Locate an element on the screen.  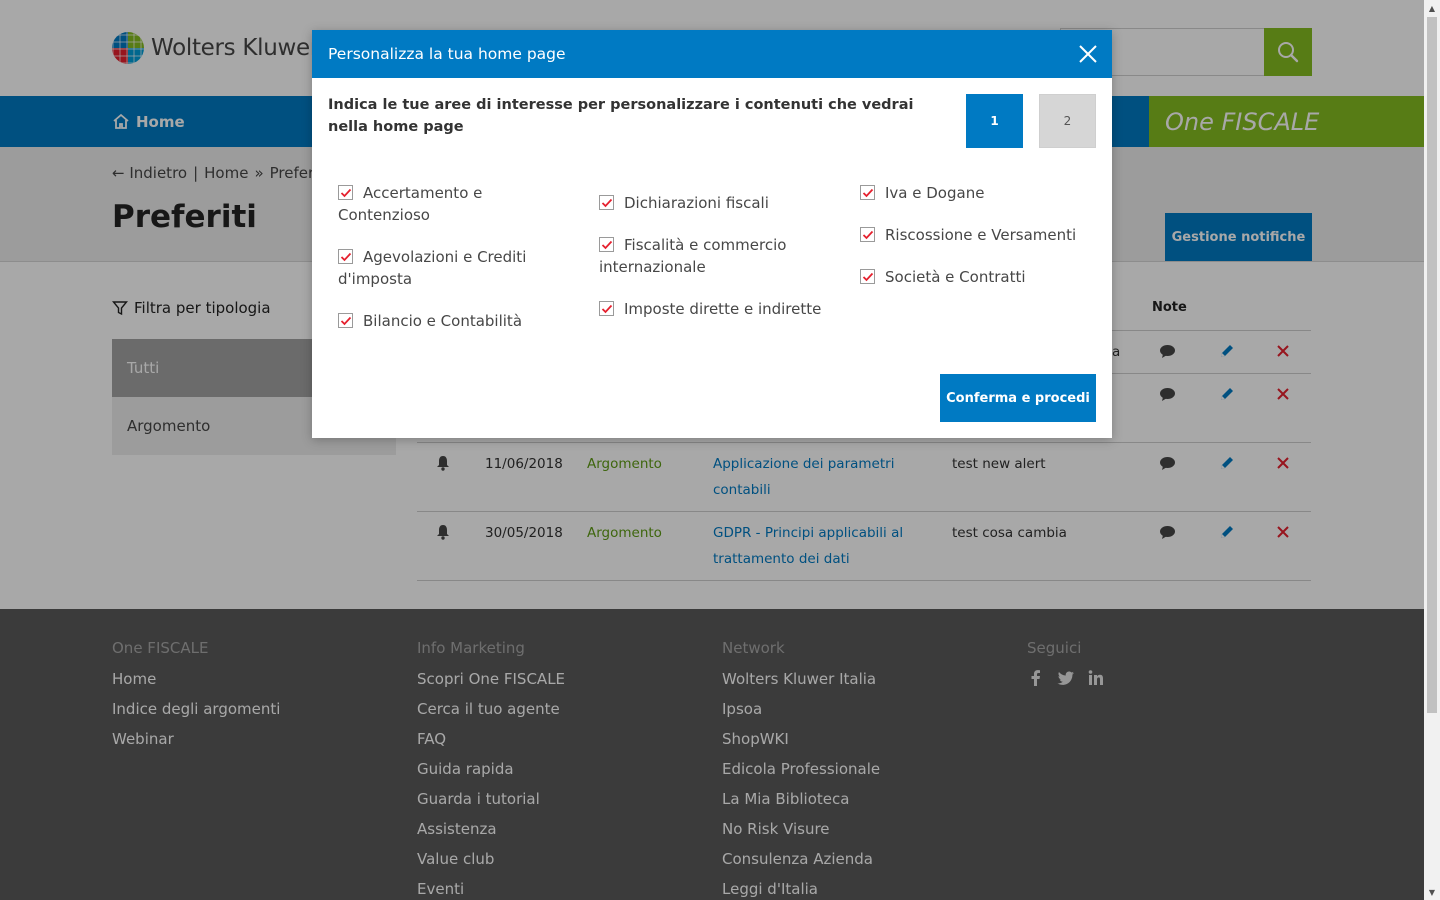
close-button is located at coordinates (1088, 54).